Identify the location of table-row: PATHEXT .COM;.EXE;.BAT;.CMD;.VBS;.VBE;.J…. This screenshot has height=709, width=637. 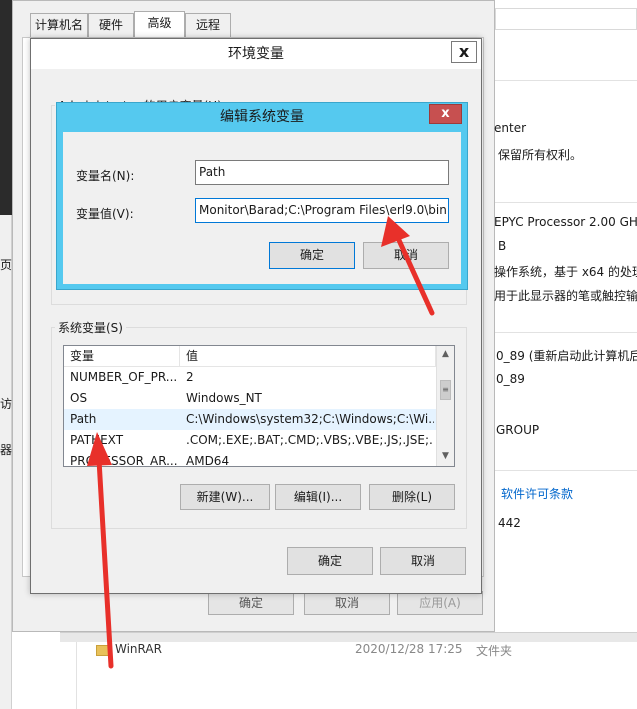
(250, 440).